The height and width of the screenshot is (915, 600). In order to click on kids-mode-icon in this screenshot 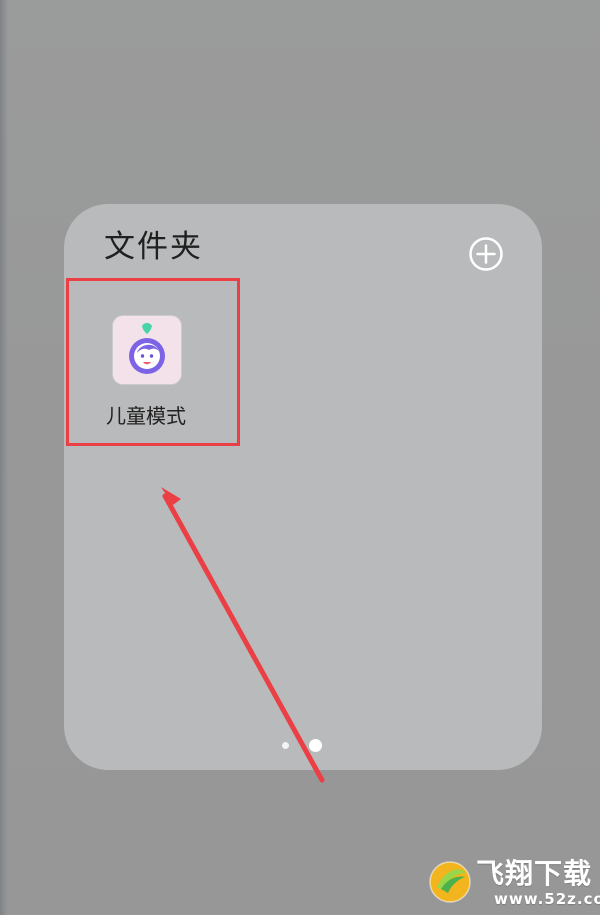, I will do `click(147, 350)`.